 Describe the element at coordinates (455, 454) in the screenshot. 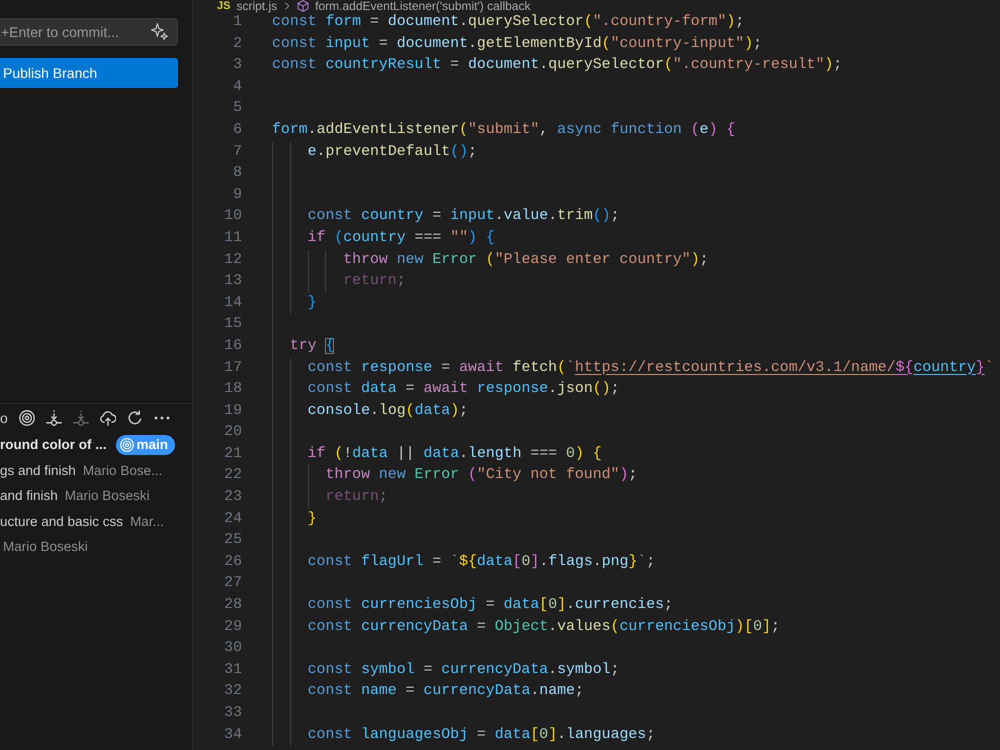

I see `code-line: if (!data || data.length === 0) {` at that location.